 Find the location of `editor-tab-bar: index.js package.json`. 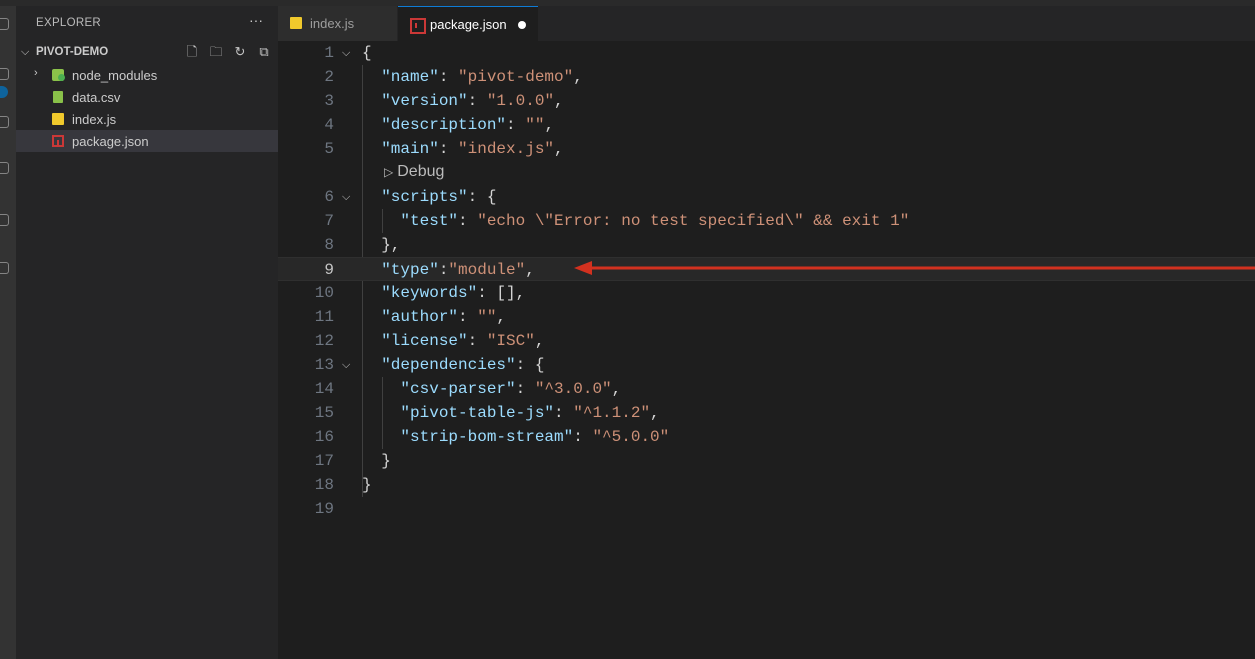

editor-tab-bar: index.js package.json is located at coordinates (766, 23).